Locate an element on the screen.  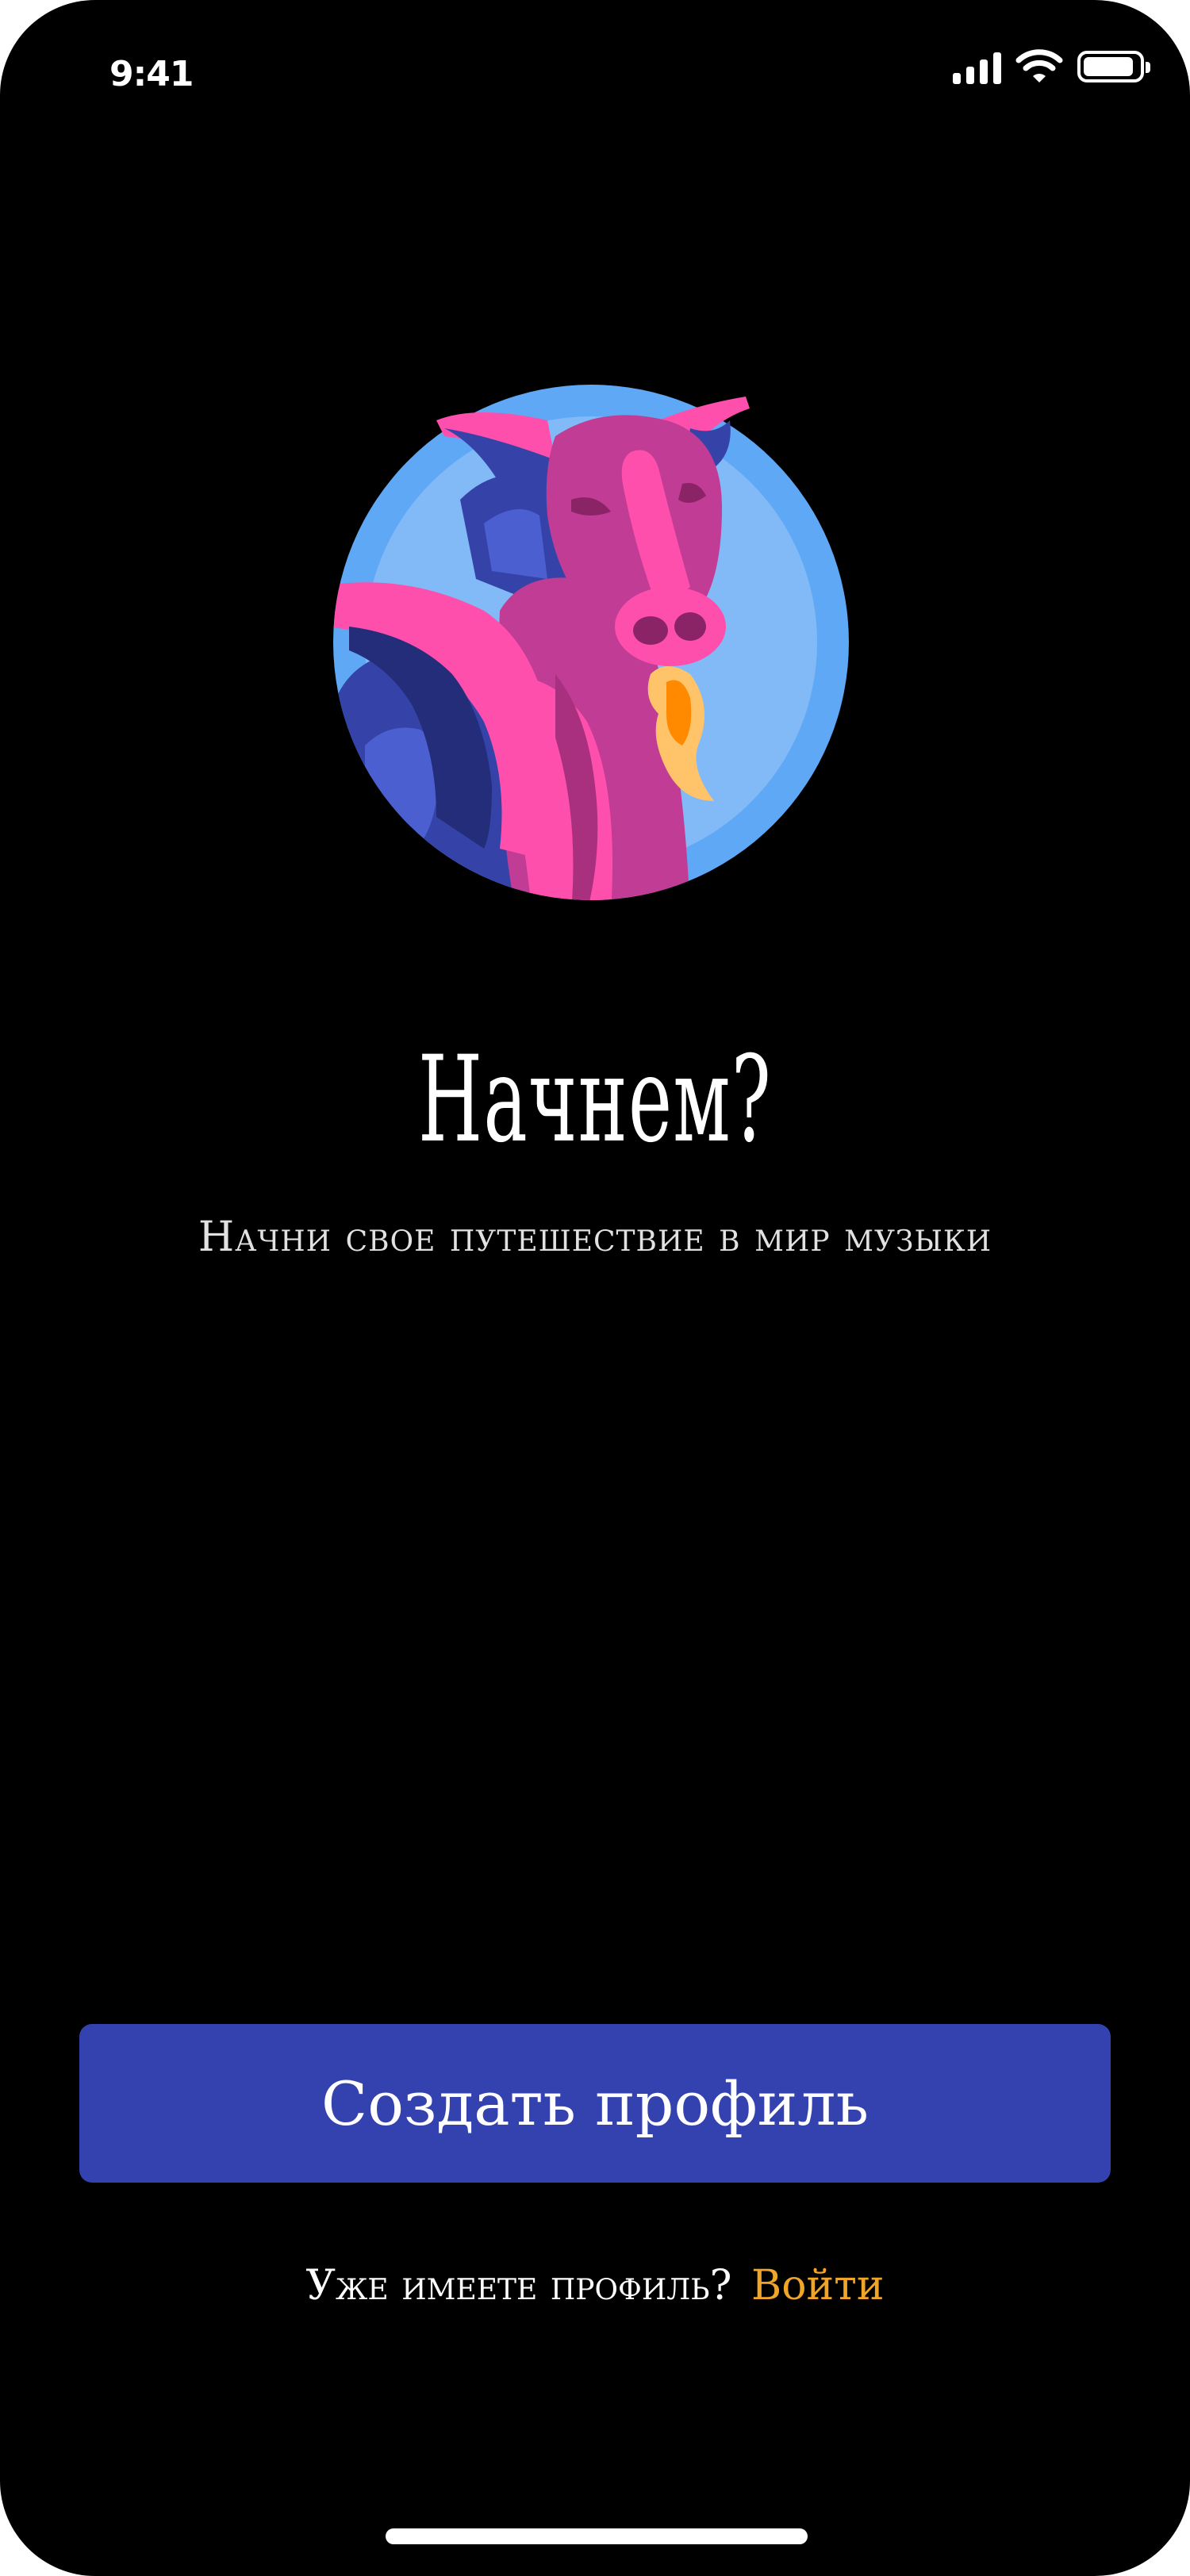
dragon-illustration is located at coordinates (591, 643).